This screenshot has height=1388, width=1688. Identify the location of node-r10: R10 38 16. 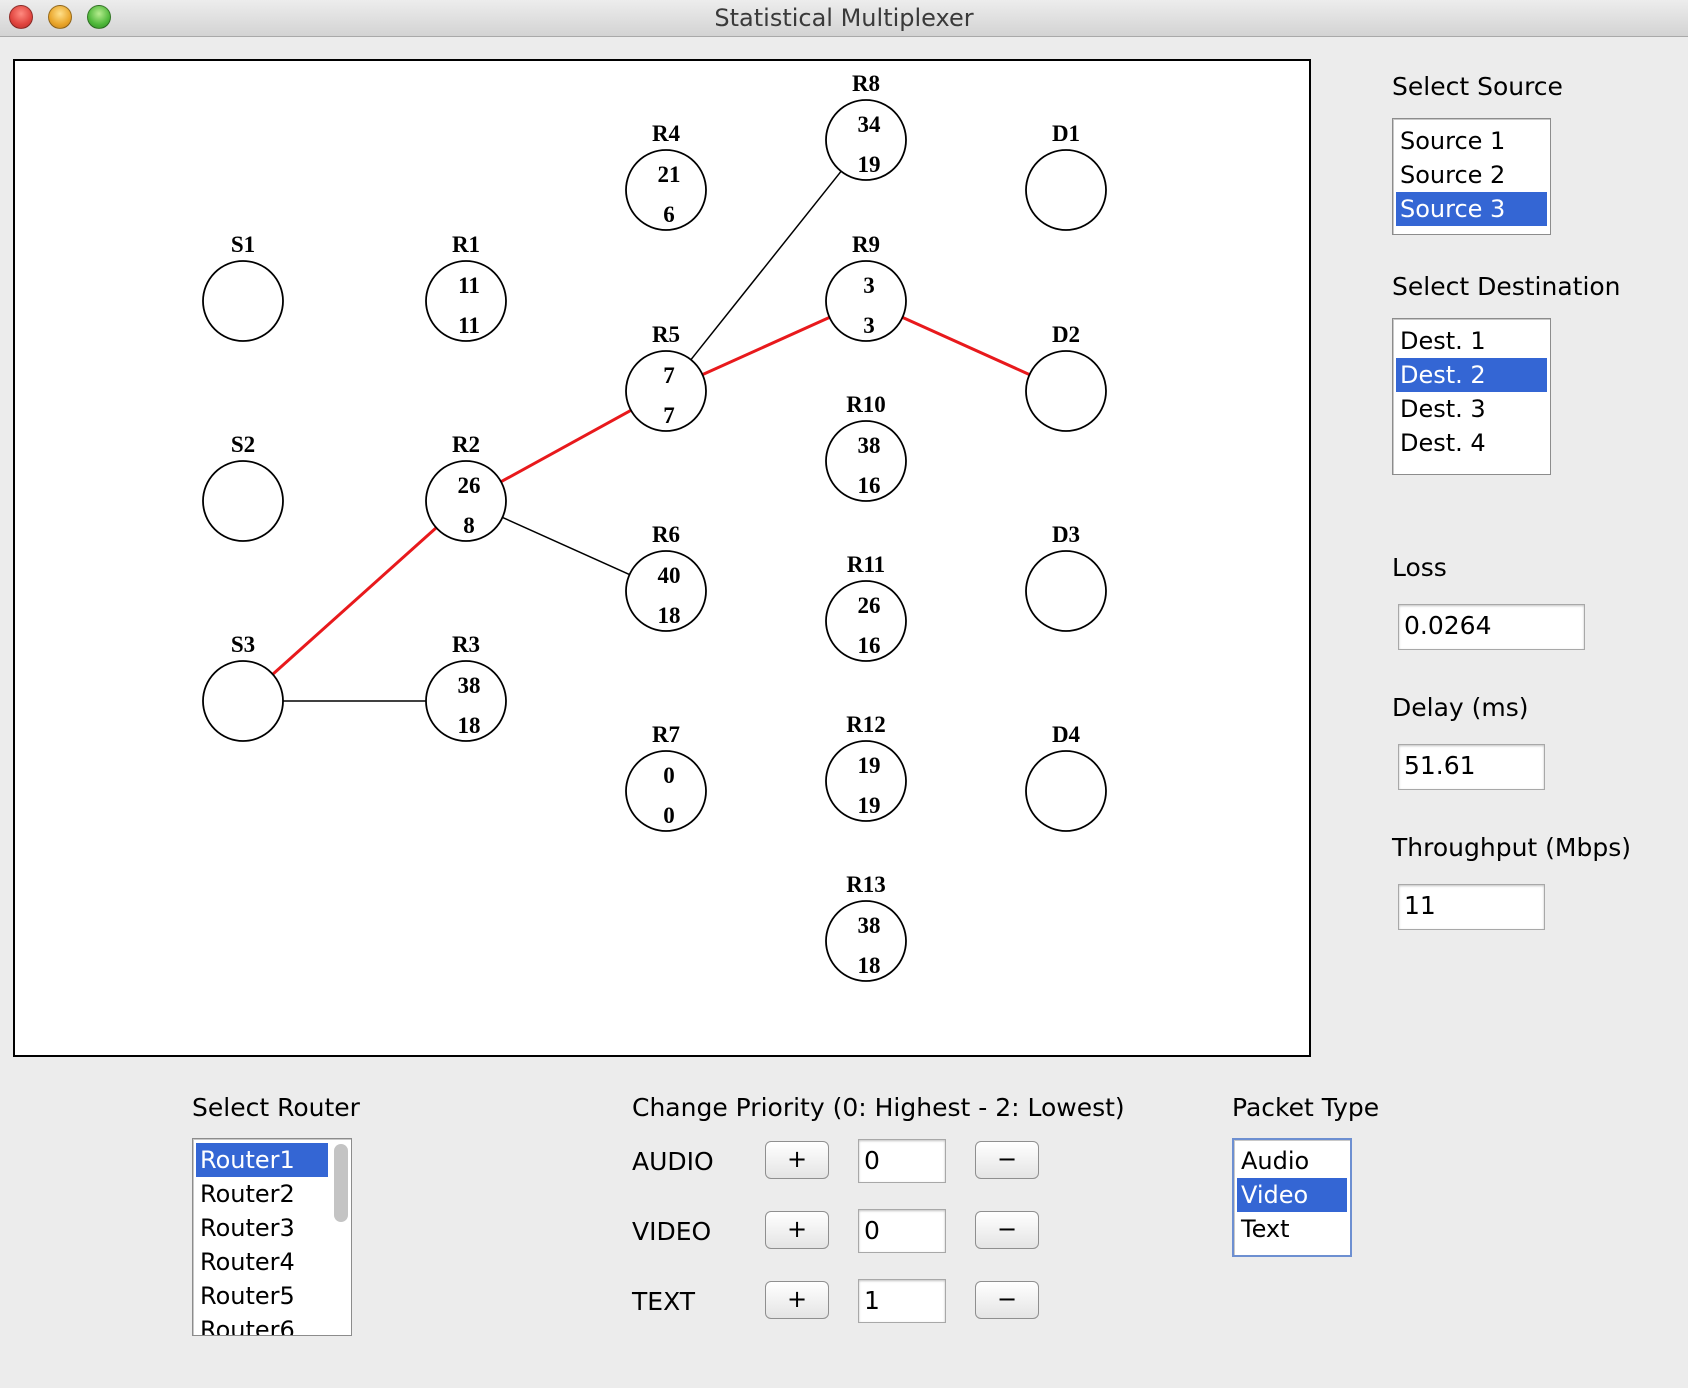
(866, 447).